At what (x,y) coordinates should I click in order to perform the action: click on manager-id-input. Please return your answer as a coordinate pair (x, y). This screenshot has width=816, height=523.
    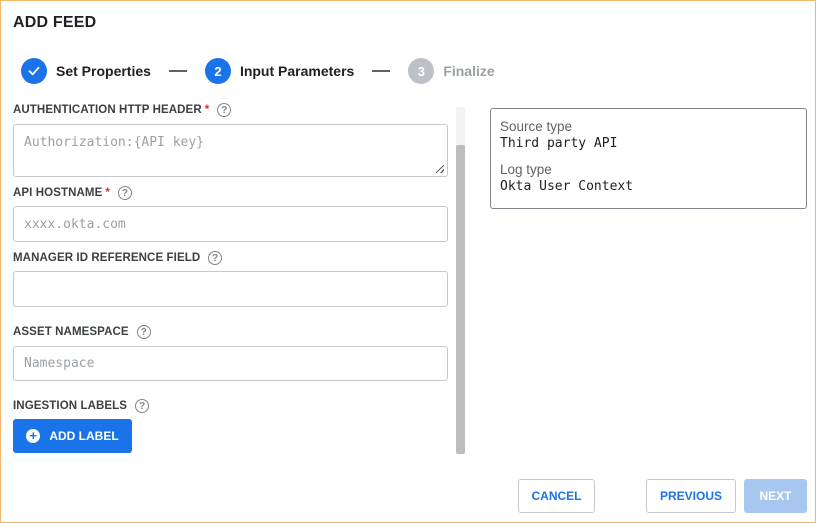
    Looking at the image, I should click on (230, 289).